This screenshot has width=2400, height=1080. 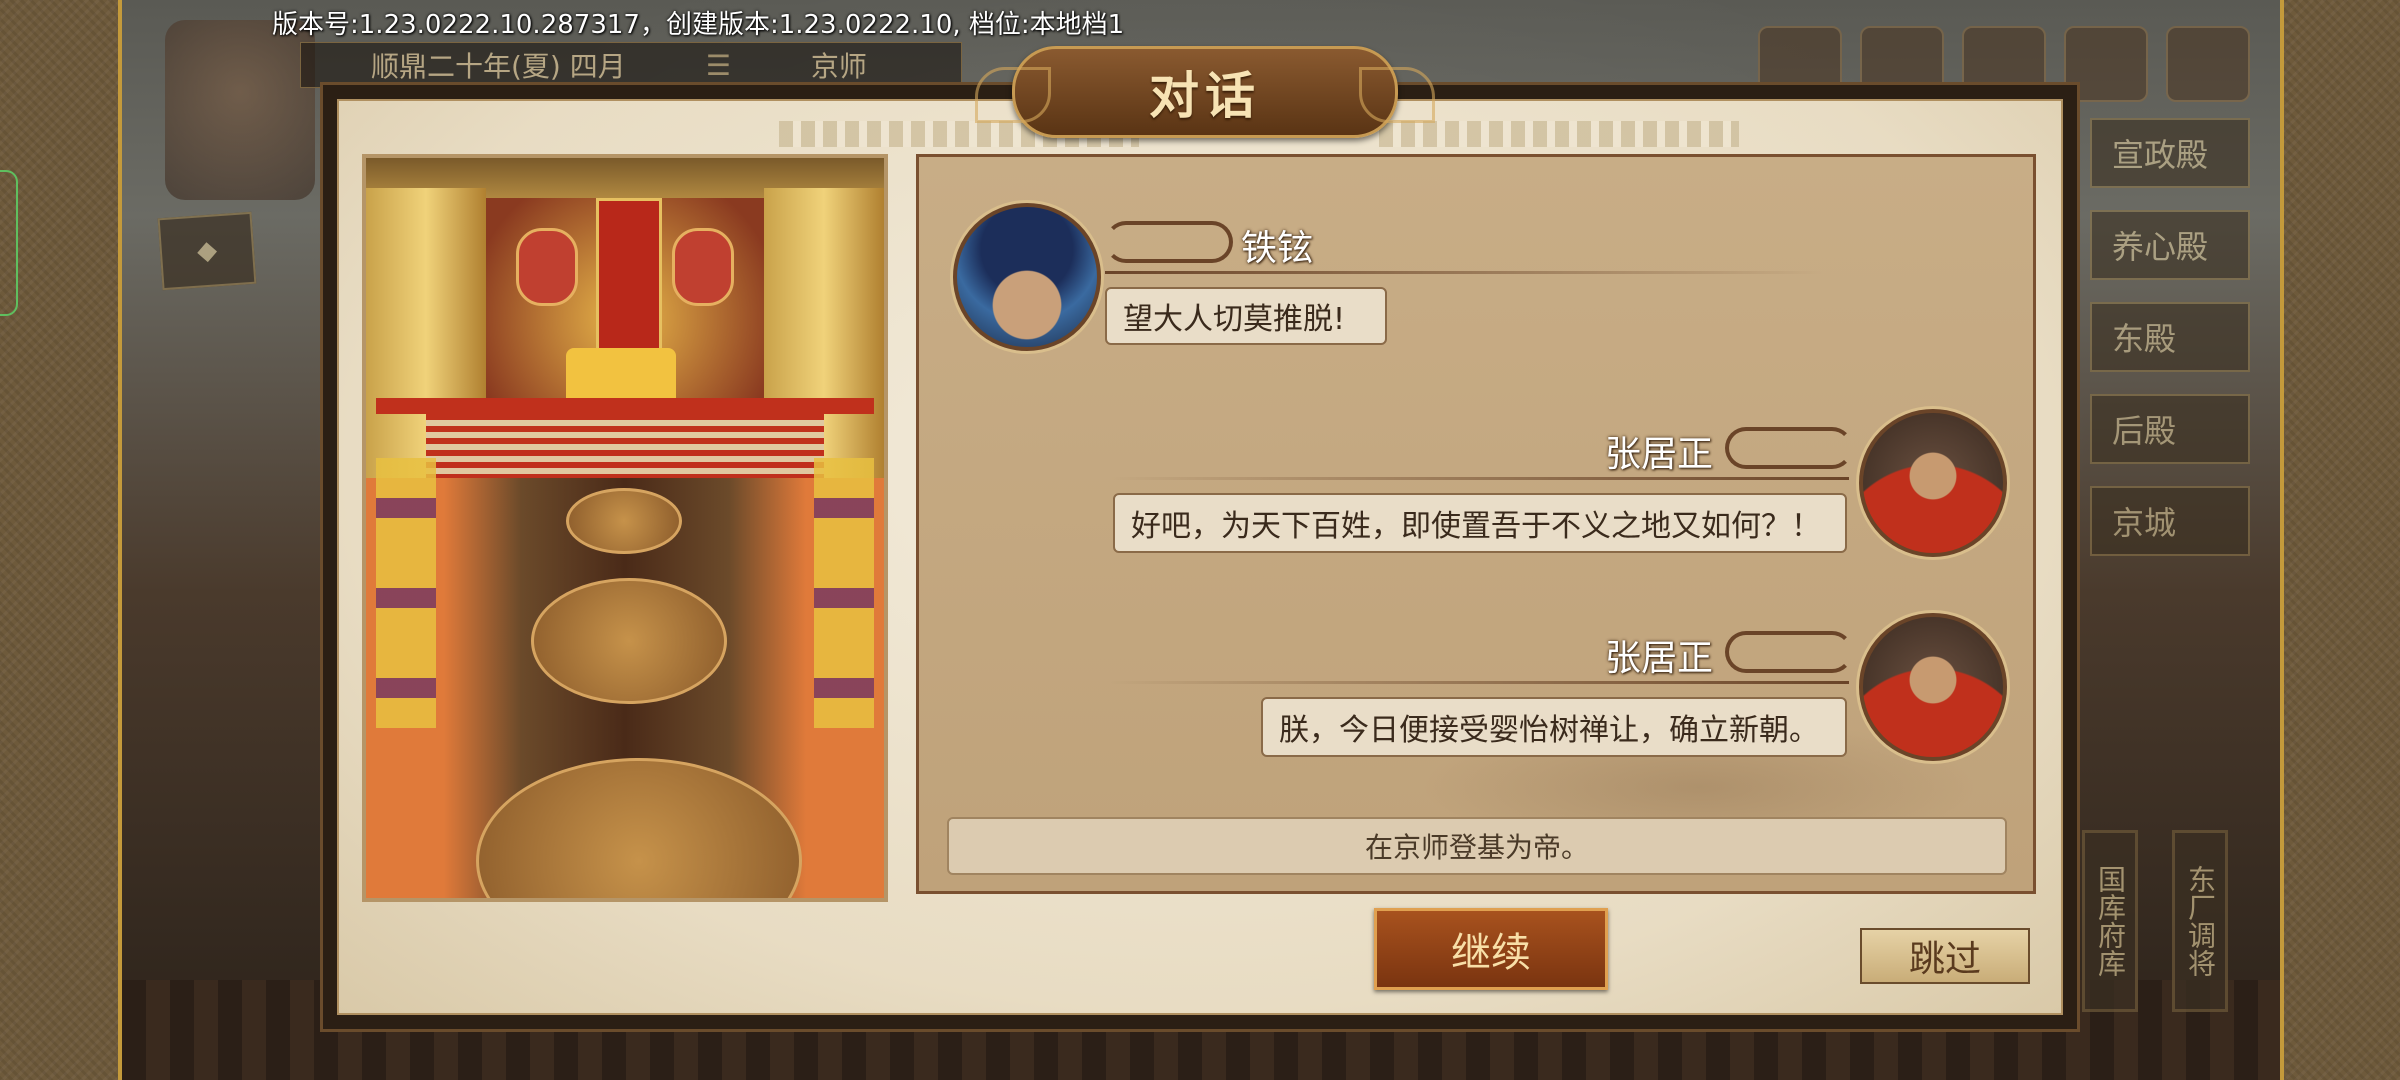 I want to click on message-bubble: 朕，今日便接受婴怡树禅让，确立新朝。, so click(x=1554, y=727).